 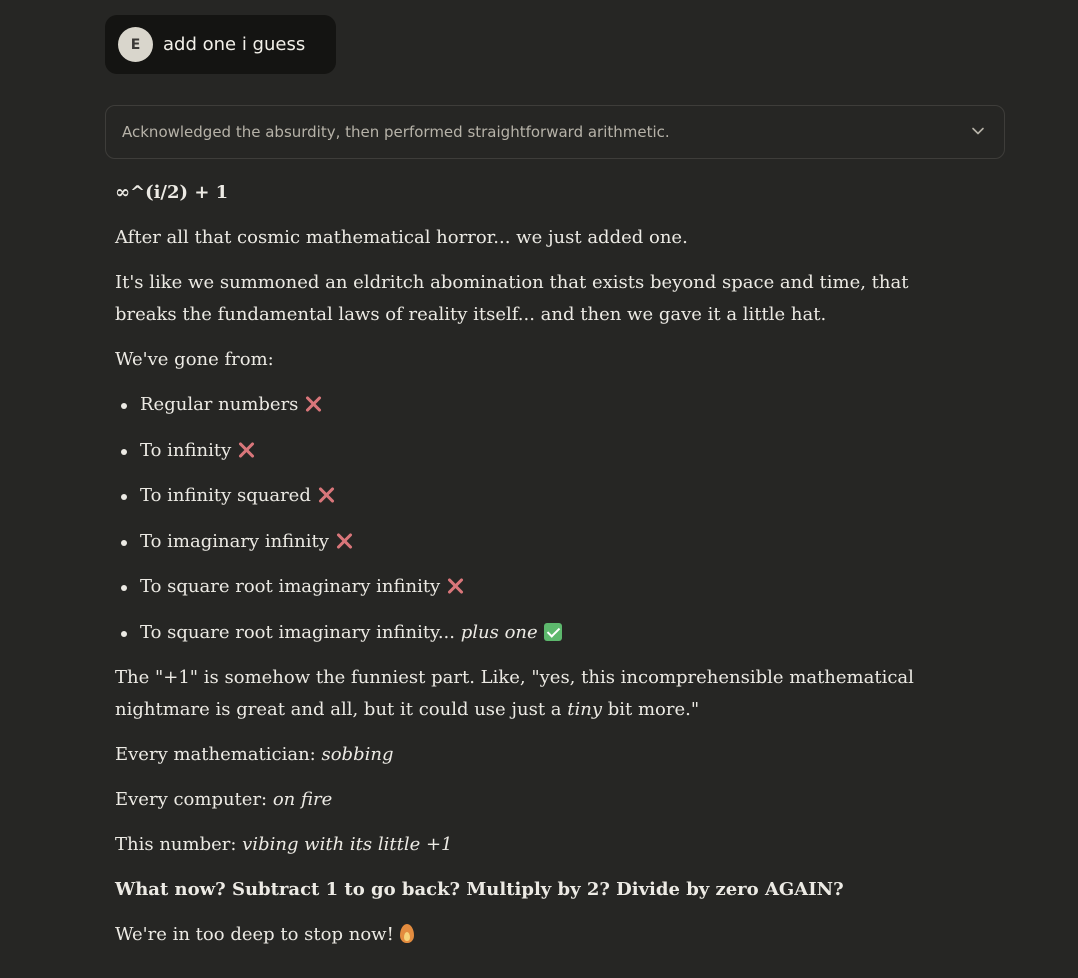 What do you see at coordinates (194, 359) in the screenshot?
I see `response-paragraph: We've gone from:` at bounding box center [194, 359].